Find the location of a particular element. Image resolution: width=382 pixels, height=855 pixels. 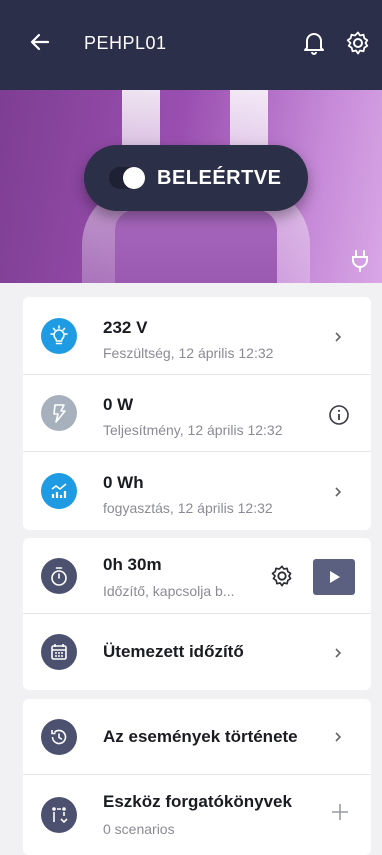

voltage-subtitle: Feszültség, 12 április 12:32 is located at coordinates (188, 353).